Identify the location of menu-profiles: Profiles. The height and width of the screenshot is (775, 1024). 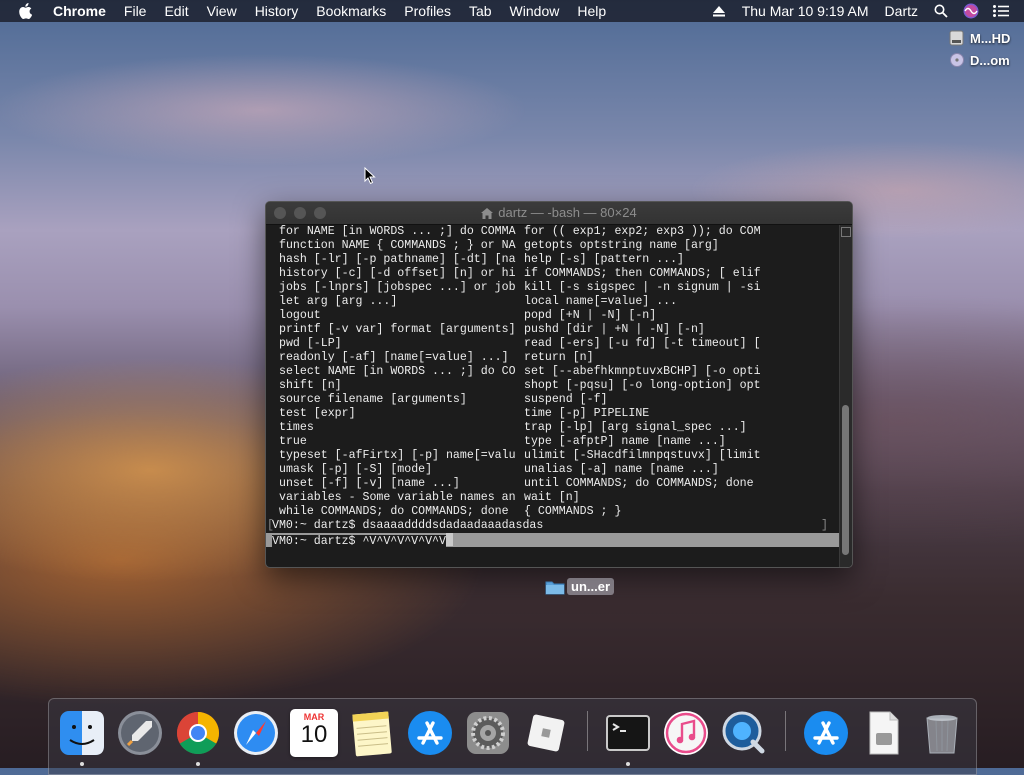
(427, 11).